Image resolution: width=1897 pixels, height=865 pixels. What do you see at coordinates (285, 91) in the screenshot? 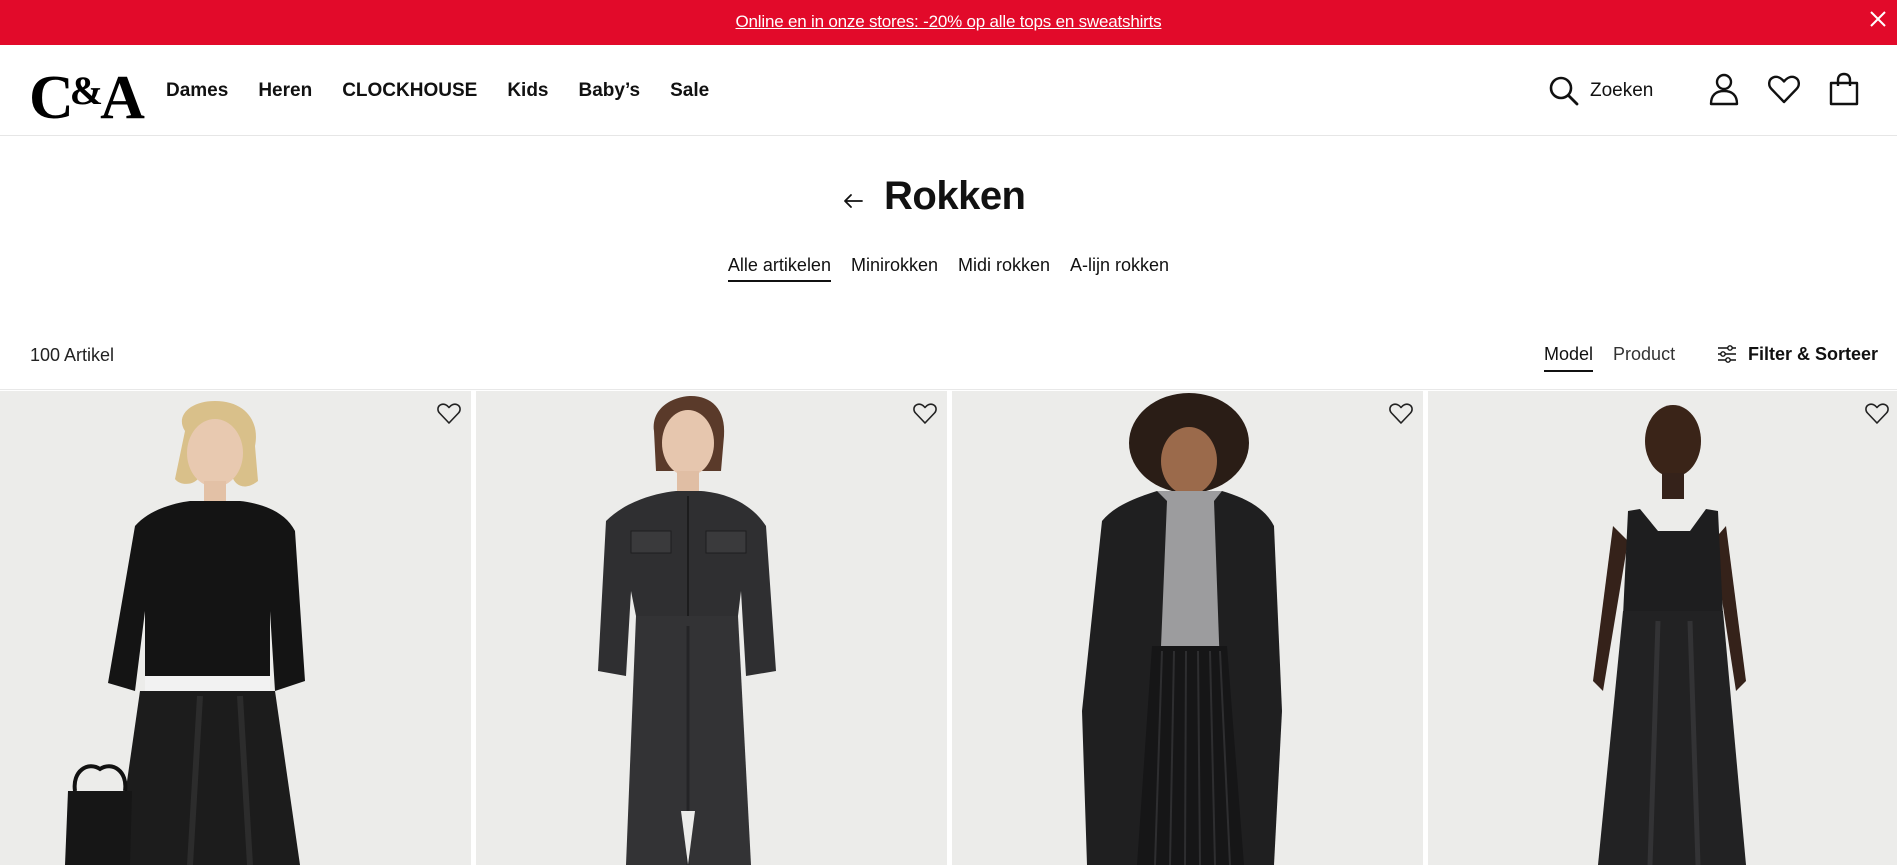
I see `nav-item-heren: Heren` at bounding box center [285, 91].